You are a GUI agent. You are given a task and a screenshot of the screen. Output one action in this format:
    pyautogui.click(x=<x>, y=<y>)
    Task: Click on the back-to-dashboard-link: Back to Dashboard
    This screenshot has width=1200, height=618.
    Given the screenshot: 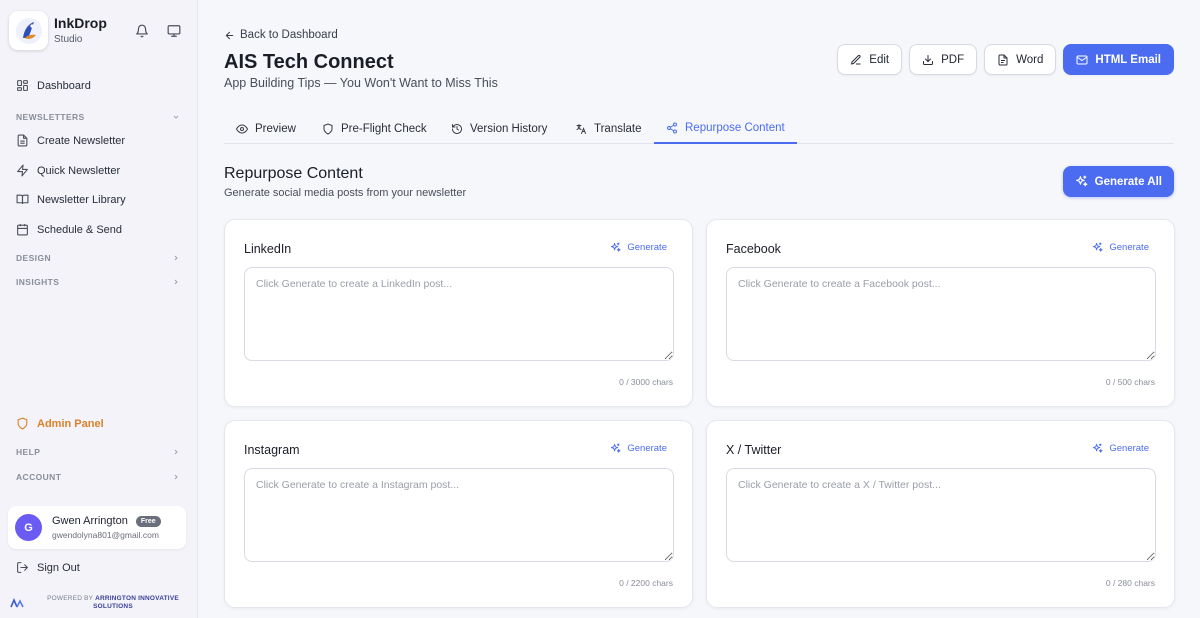 What is the action you would take?
    pyautogui.click(x=281, y=35)
    